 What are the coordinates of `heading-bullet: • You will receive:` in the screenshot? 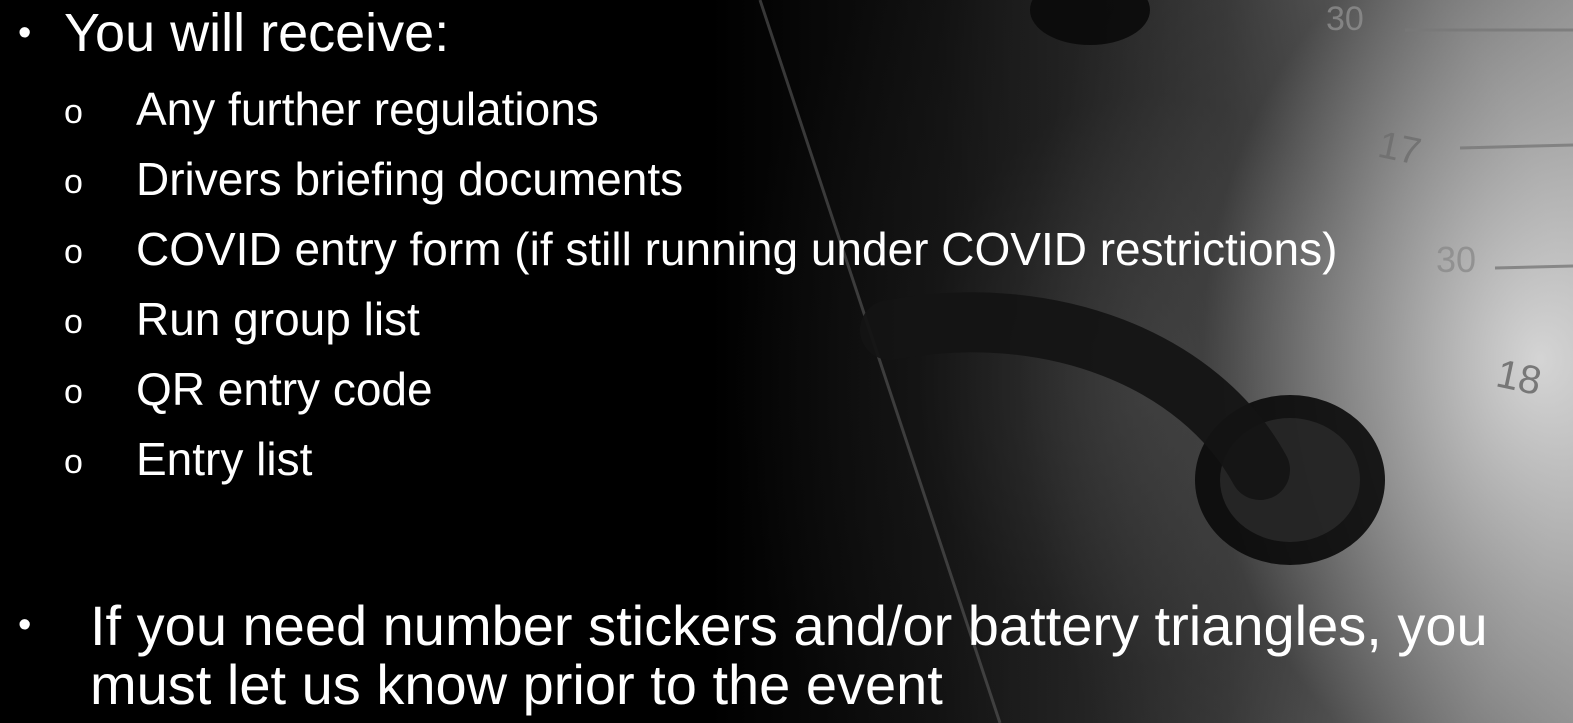 It's located at (233, 33).